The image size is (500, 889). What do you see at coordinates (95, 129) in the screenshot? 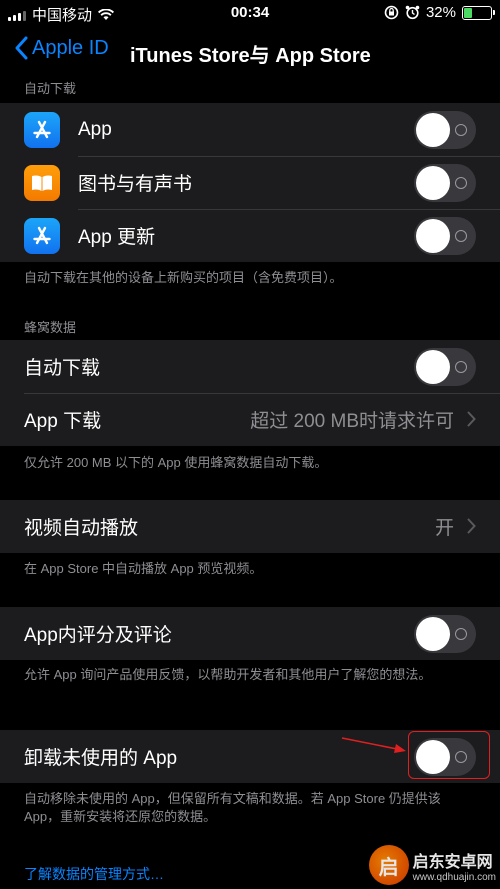
I see `row-label: App` at bounding box center [95, 129].